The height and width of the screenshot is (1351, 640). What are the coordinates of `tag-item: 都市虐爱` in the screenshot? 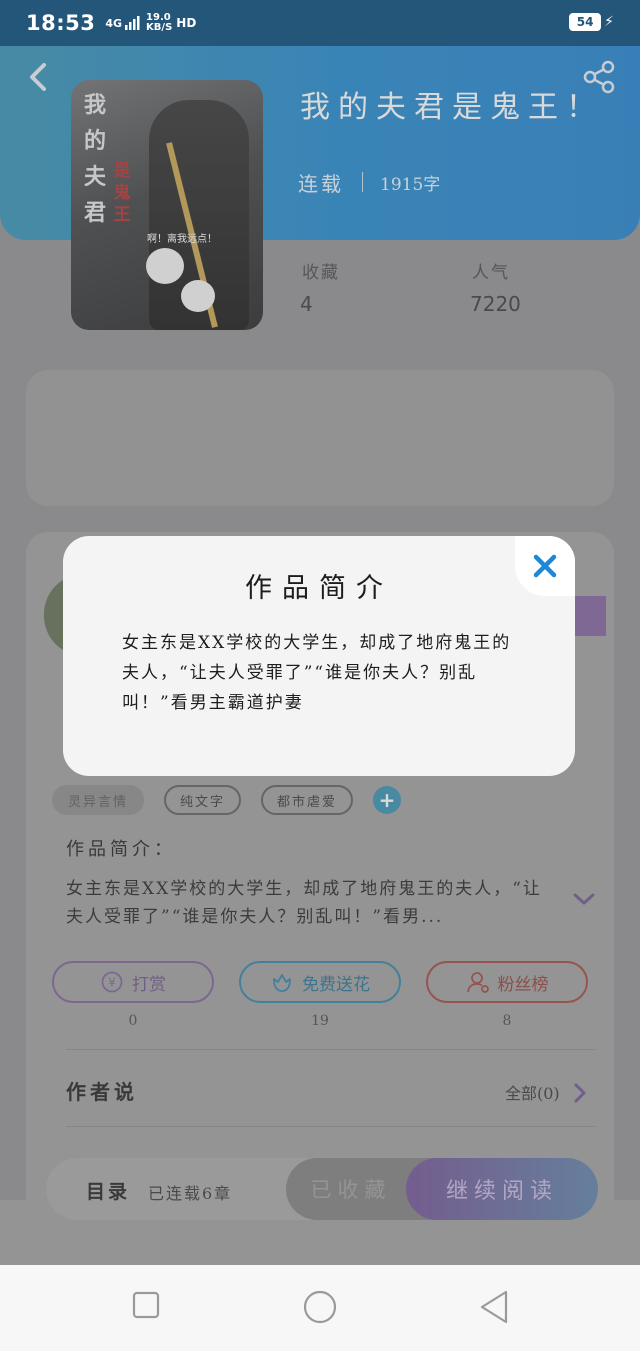 It's located at (307, 800).